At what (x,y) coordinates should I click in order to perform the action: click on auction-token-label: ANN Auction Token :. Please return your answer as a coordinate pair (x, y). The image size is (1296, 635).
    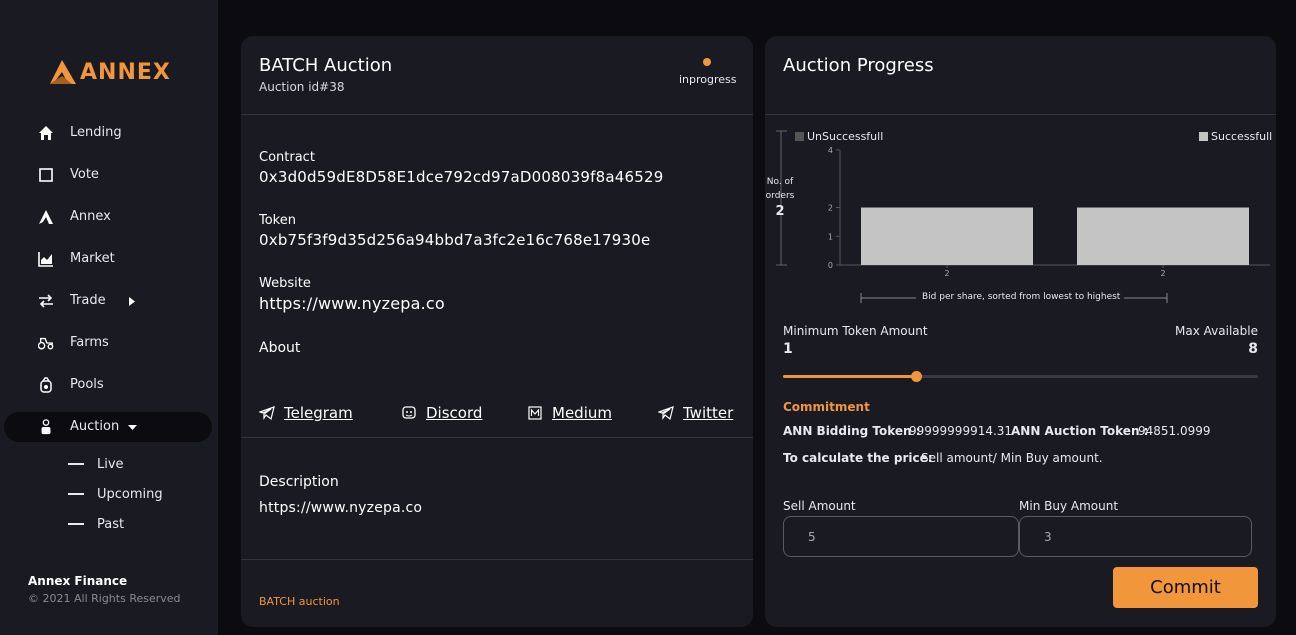
    Looking at the image, I should click on (1080, 431).